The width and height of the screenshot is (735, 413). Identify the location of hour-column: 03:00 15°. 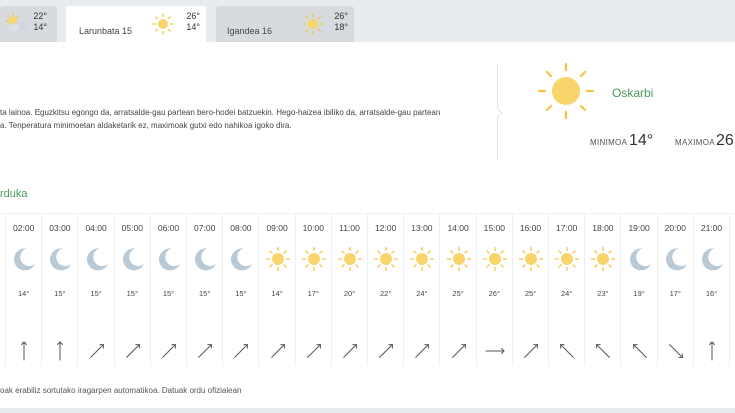
(60, 290).